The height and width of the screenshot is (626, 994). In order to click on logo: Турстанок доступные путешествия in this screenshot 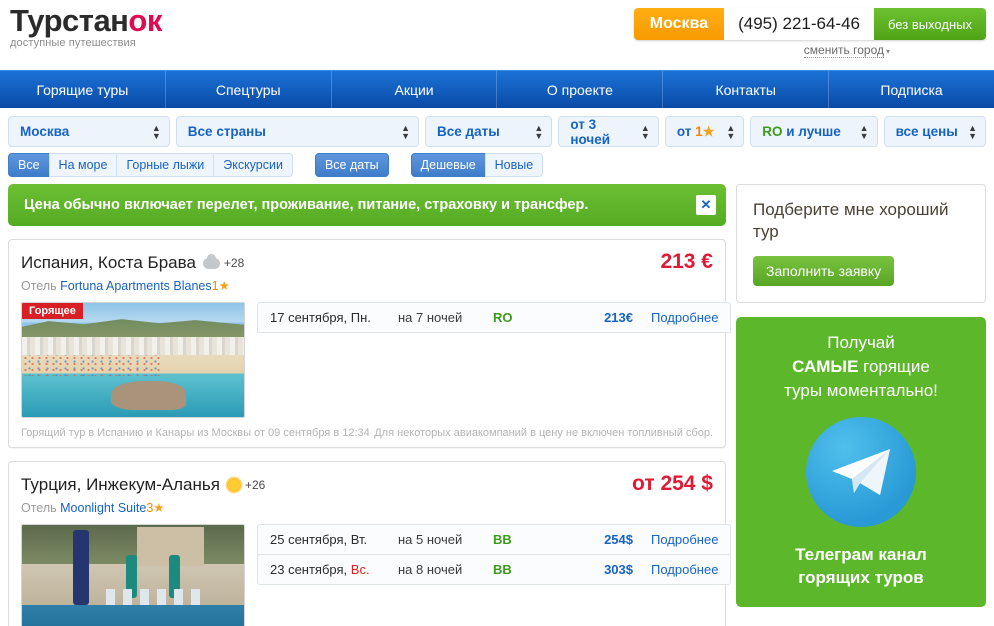, I will do `click(86, 27)`.